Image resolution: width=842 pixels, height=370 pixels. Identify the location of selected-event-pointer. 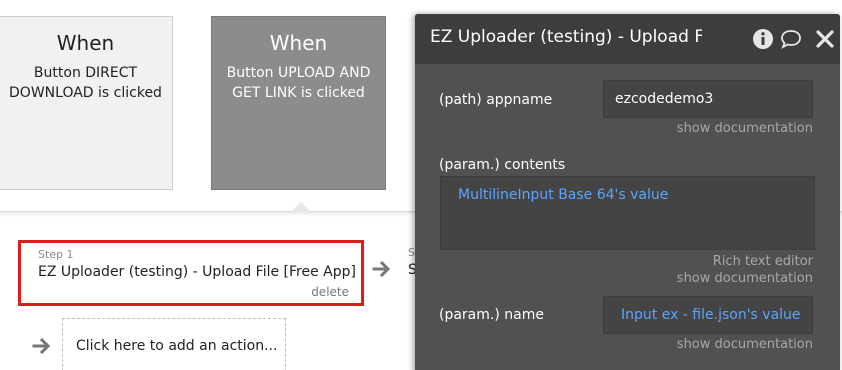
(301, 207).